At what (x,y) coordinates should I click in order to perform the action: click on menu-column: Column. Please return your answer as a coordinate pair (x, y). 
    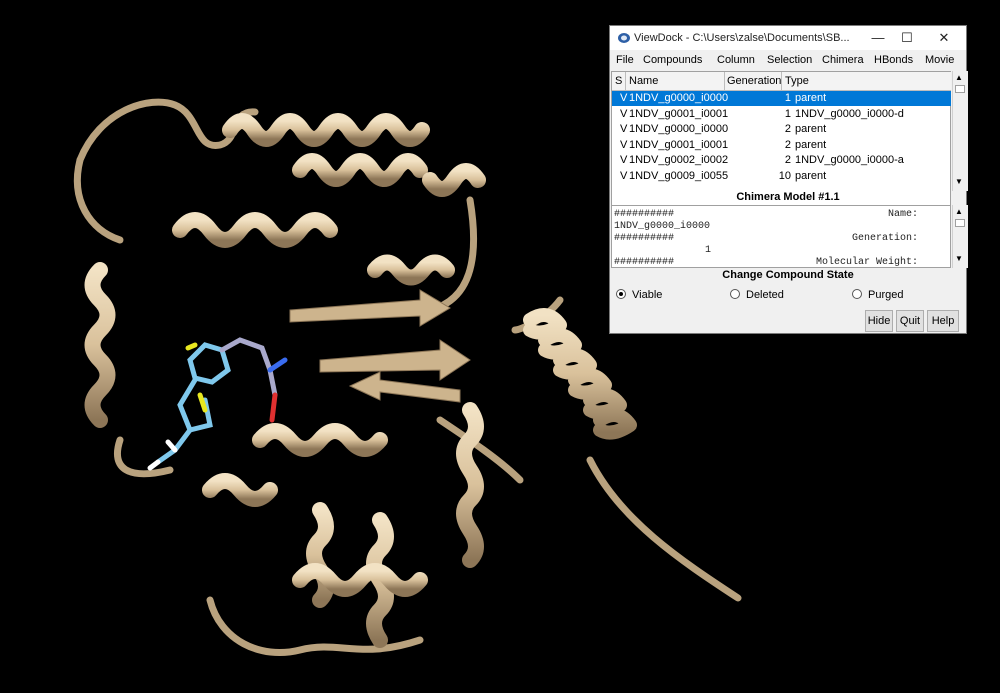
    Looking at the image, I should click on (736, 60).